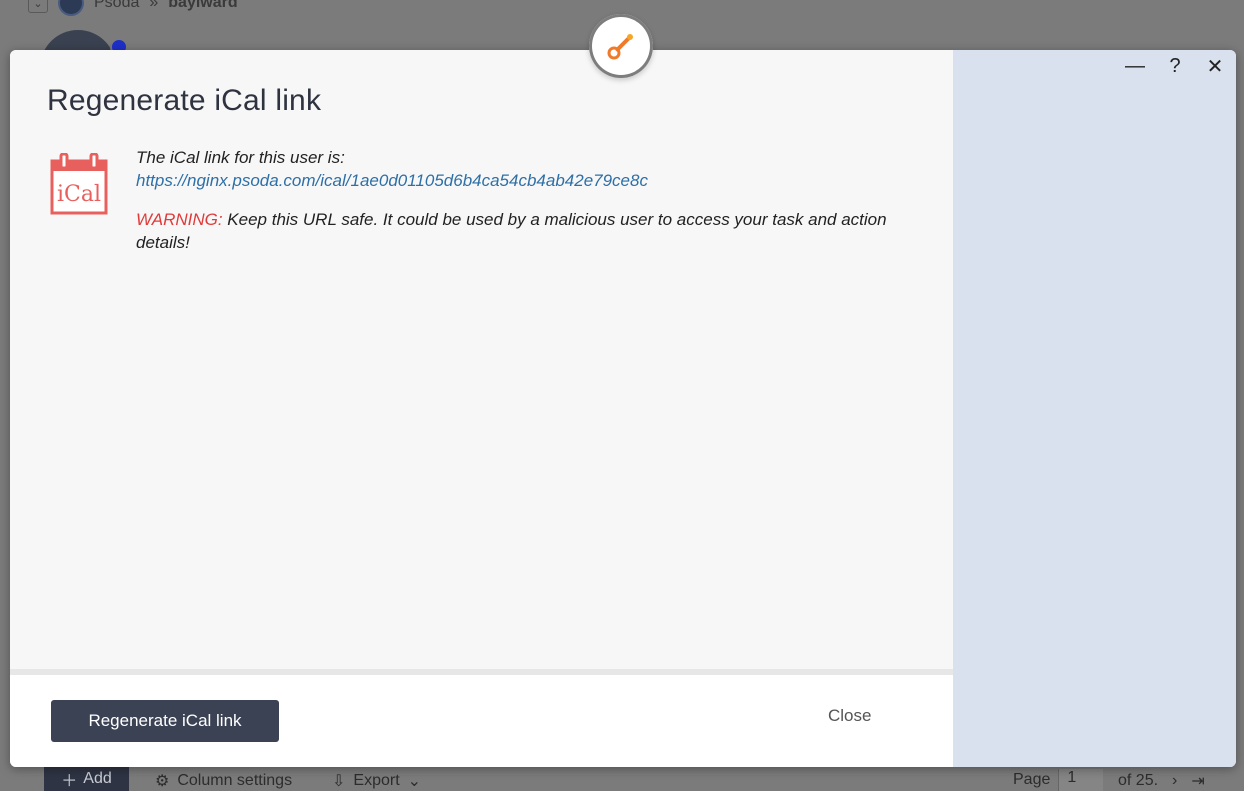 The image size is (1244, 791). Describe the element at coordinates (79, 194) in the screenshot. I see `ical-icon-text: iCal` at that location.